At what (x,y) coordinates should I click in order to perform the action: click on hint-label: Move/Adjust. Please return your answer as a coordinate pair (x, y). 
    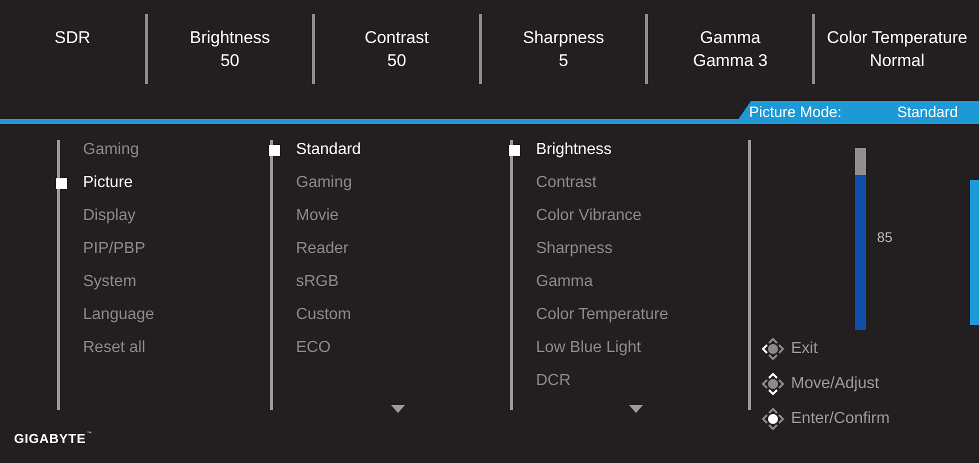
    Looking at the image, I should click on (835, 384).